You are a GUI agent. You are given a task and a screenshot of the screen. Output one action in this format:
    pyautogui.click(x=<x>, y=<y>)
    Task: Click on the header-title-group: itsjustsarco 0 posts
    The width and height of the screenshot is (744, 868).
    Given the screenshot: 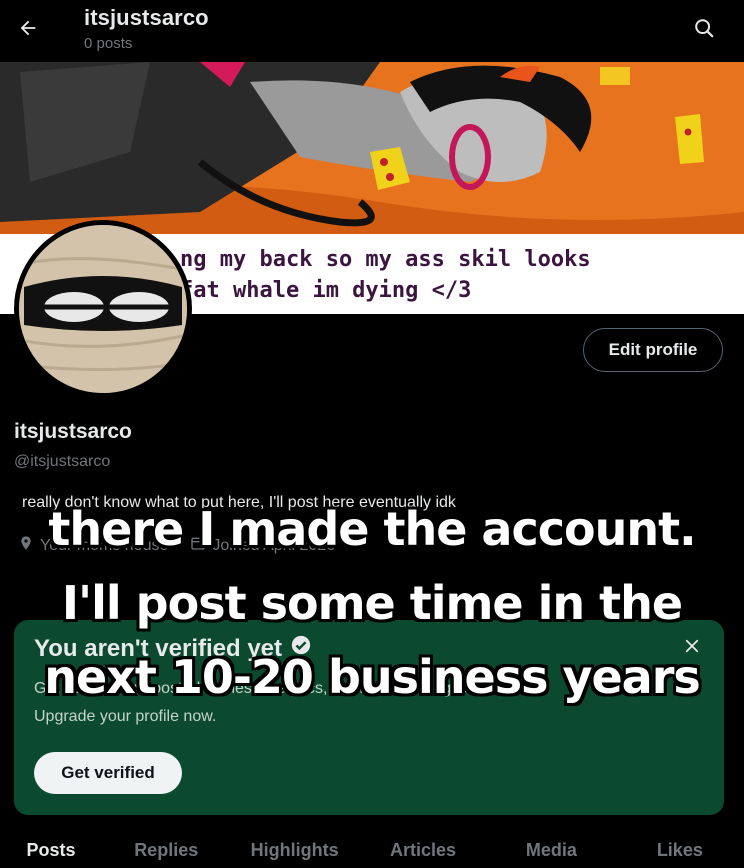 What is the action you would take?
    pyautogui.click(x=146, y=28)
    